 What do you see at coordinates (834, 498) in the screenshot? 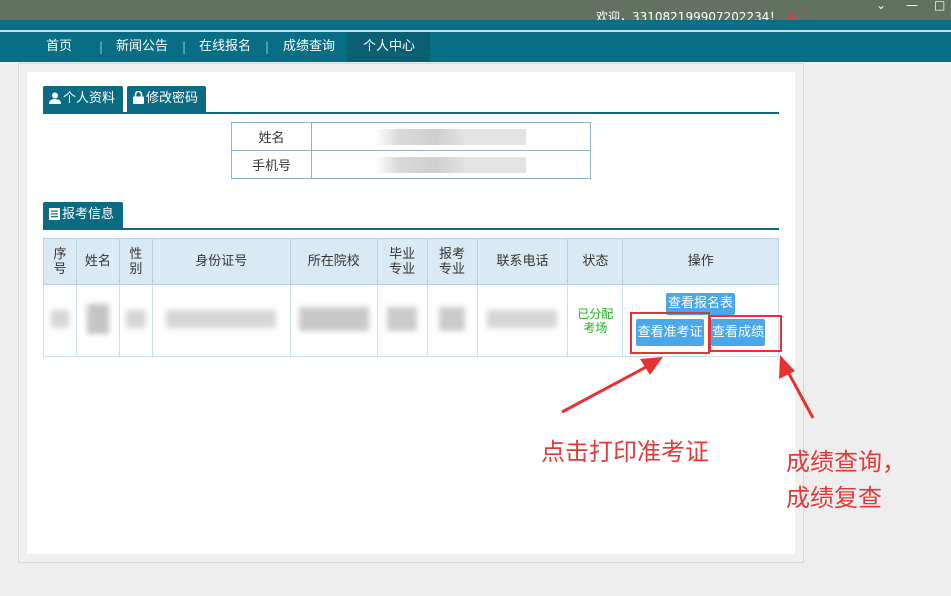
I see `annotation-score-line2: 成绩复查` at bounding box center [834, 498].